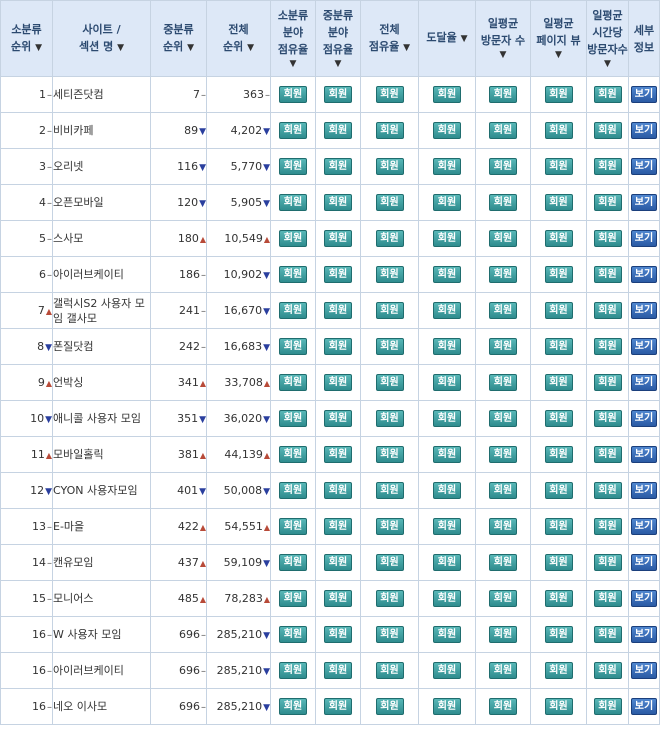 The width and height of the screenshot is (661, 733). What do you see at coordinates (558, 38) in the screenshot?
I see `header-daily-pageviews: 일평균 페이지 뷰 ▼` at bounding box center [558, 38].